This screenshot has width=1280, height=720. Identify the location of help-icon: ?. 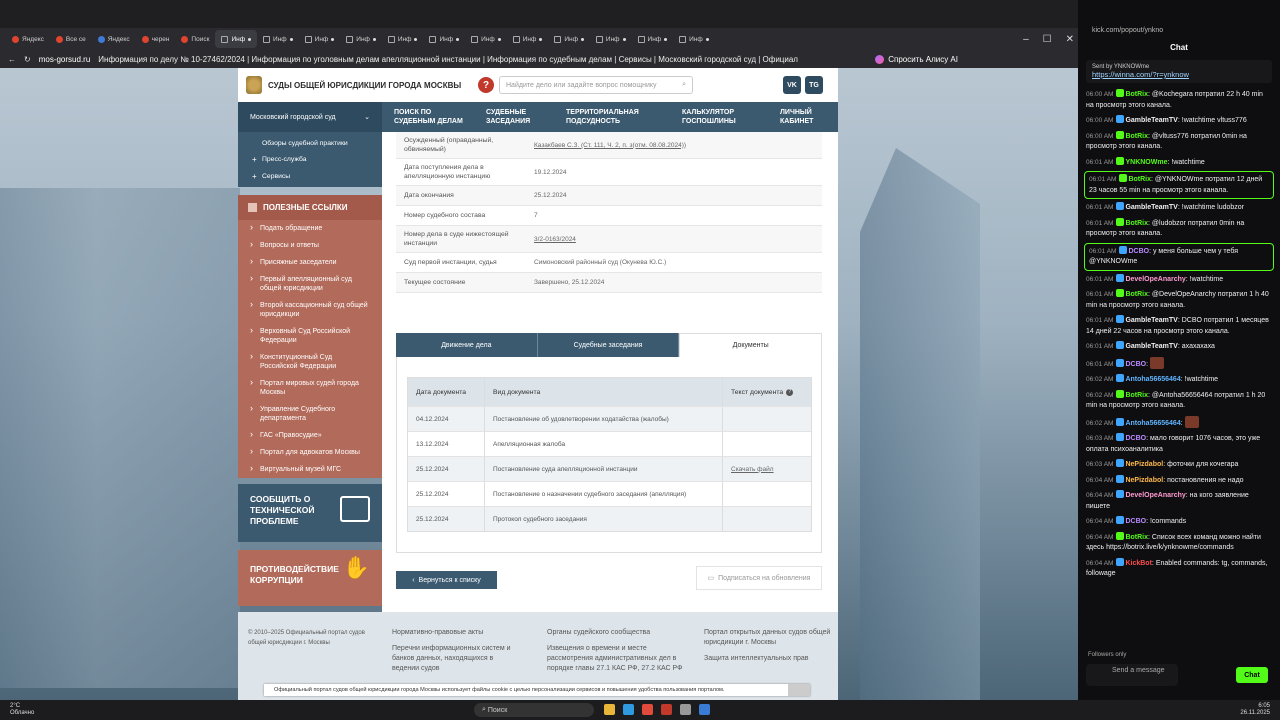
(486, 85).